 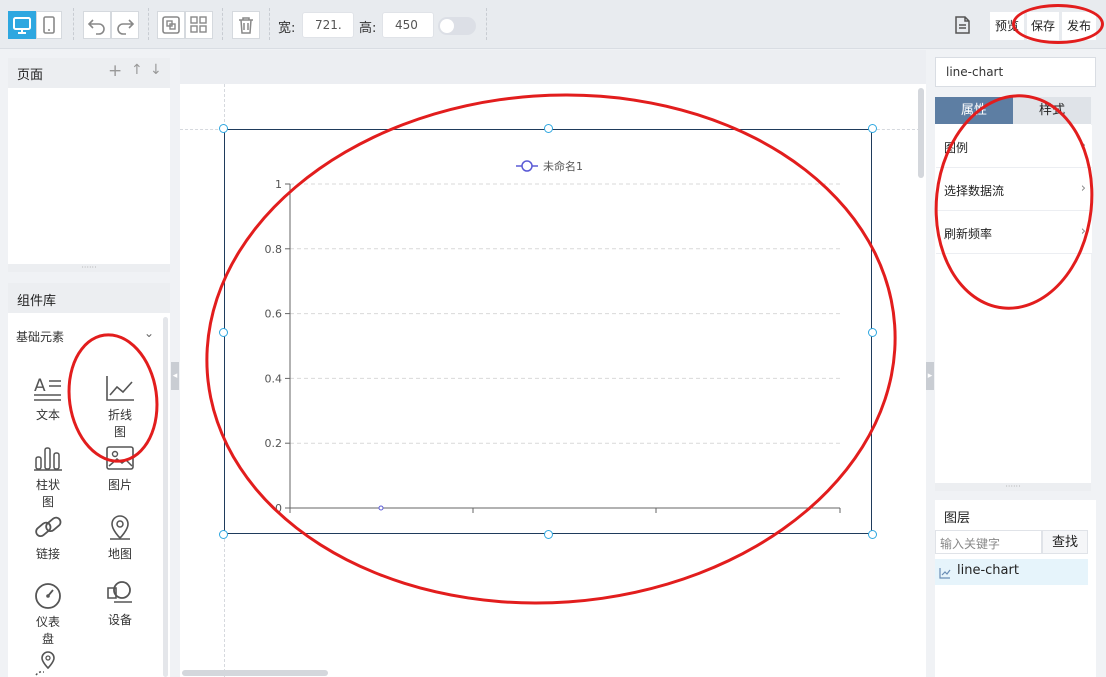 I want to click on component-label: 设备, so click(x=119, y=620).